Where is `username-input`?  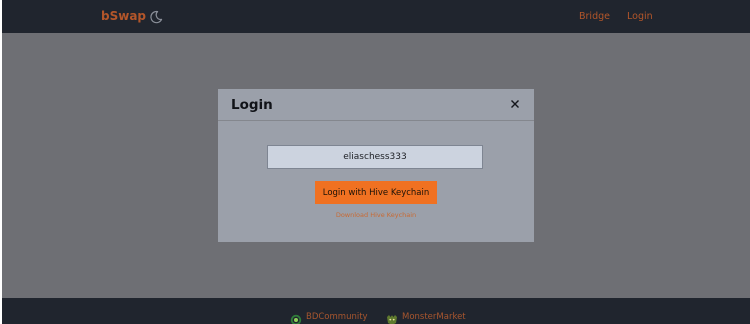 username-input is located at coordinates (375, 157).